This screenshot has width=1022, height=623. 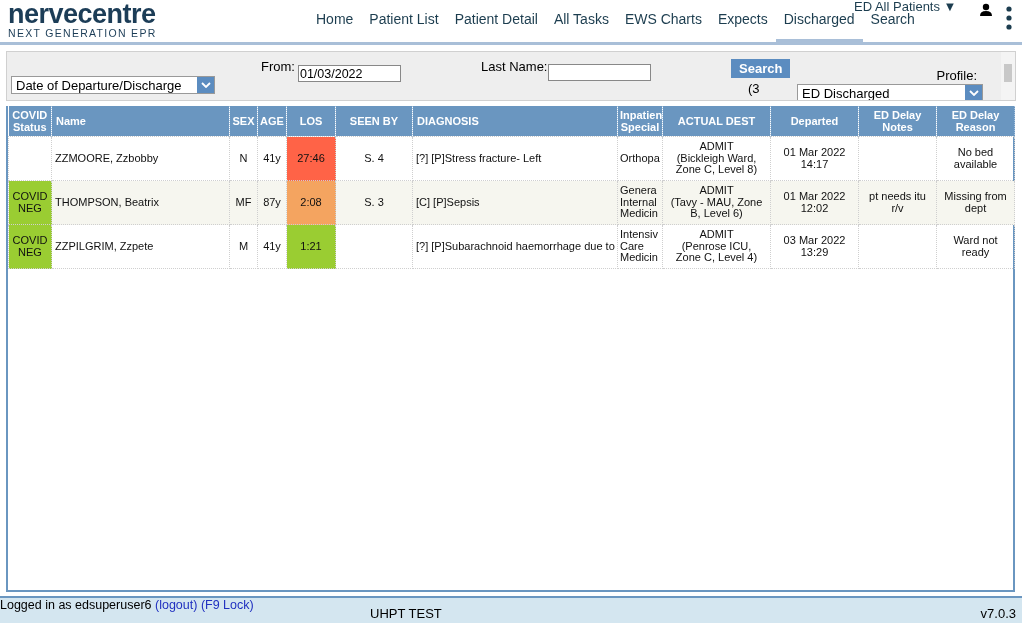 I want to click on nav-tab: All Tasks, so click(x=581, y=19).